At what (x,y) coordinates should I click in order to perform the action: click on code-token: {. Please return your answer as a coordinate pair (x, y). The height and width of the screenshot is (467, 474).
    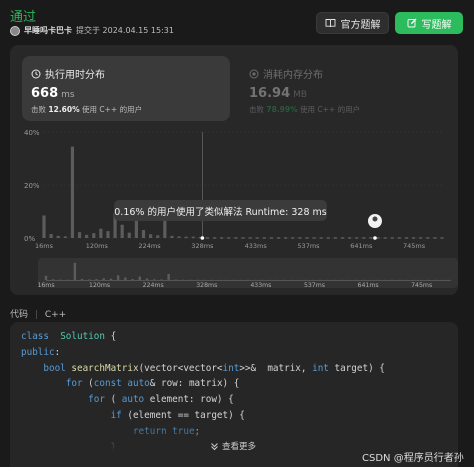
    Looking at the image, I should click on (110, 336).